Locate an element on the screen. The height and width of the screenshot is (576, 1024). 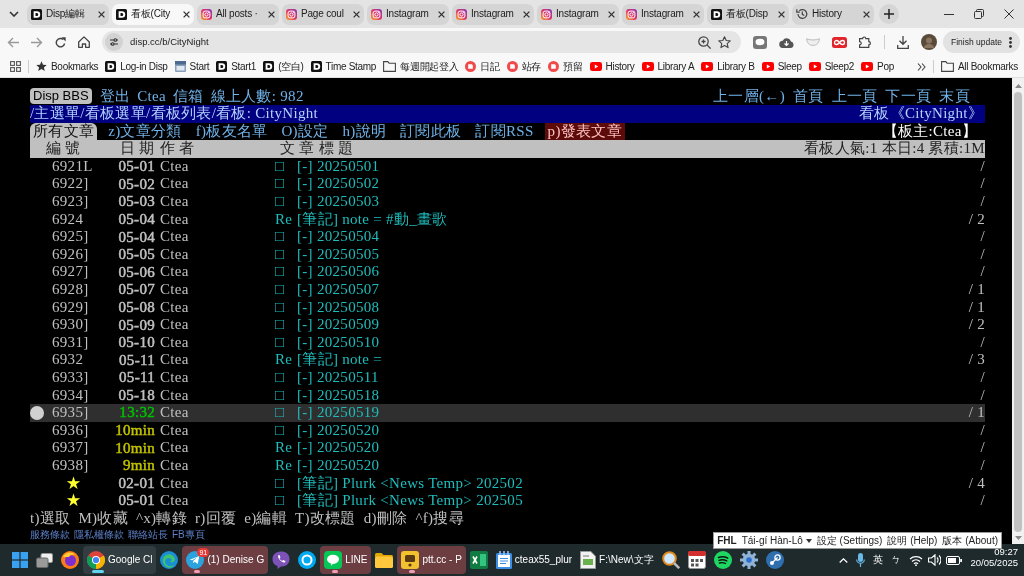
bookmark-link: 預留 is located at coordinates (565, 66).